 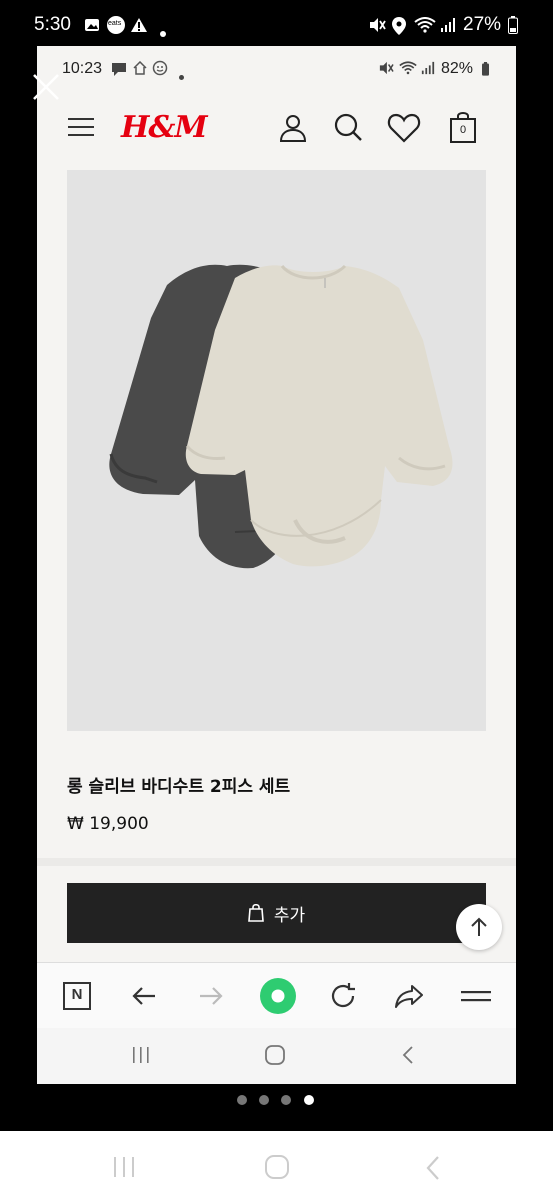 What do you see at coordinates (463, 130) in the screenshot?
I see `cart-count: 0` at bounding box center [463, 130].